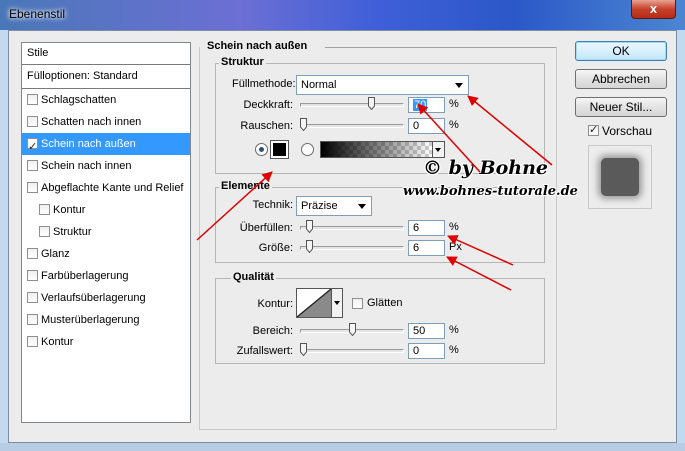 The height and width of the screenshot is (451, 685). I want to click on noise-label: Rauschen:, so click(266, 126).